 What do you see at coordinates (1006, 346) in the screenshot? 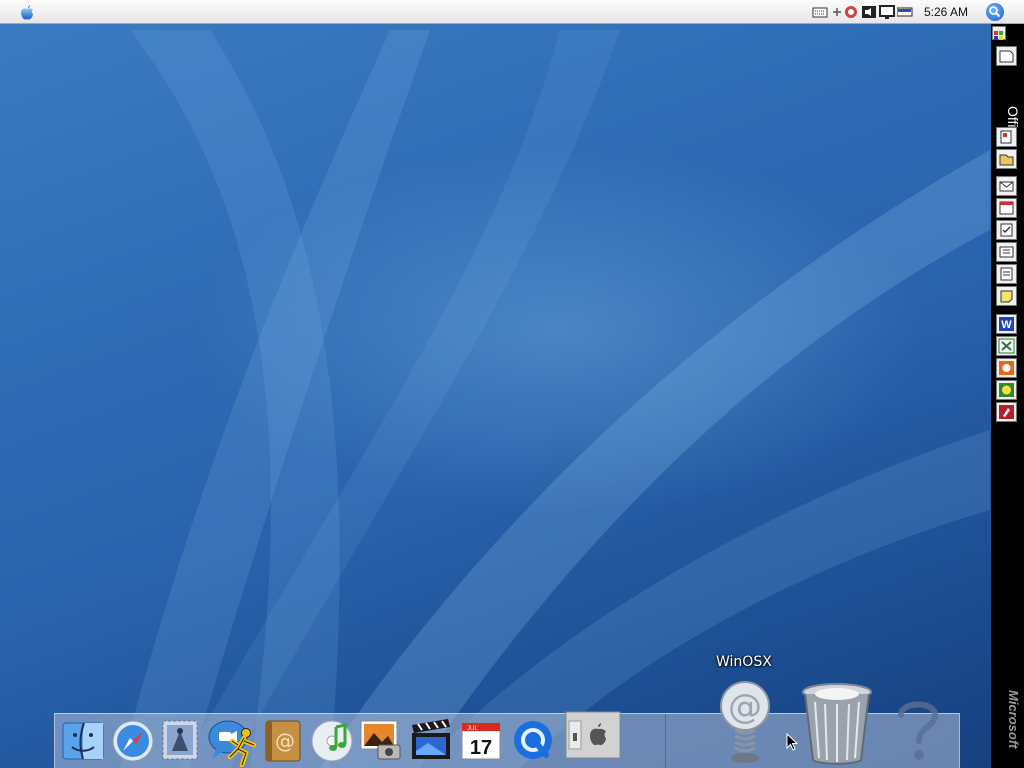
I see `excel-icon` at bounding box center [1006, 346].